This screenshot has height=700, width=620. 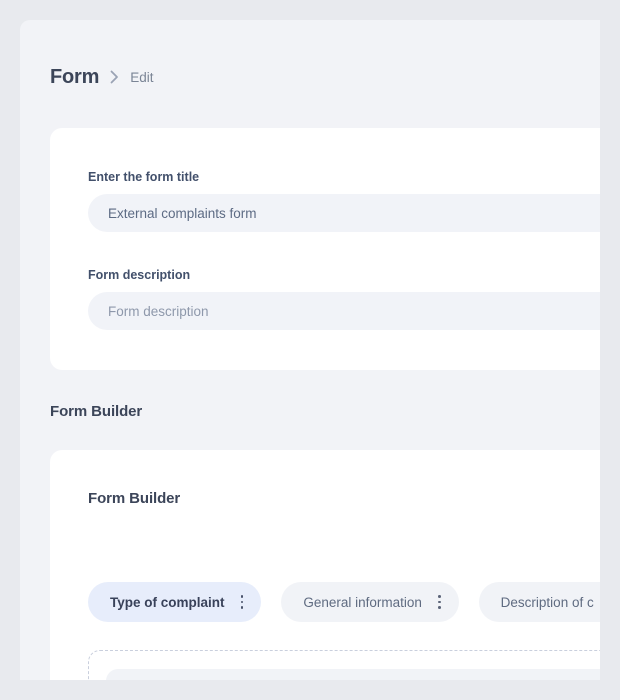 I want to click on tab-chip-label: Type of complaint, so click(x=167, y=602).